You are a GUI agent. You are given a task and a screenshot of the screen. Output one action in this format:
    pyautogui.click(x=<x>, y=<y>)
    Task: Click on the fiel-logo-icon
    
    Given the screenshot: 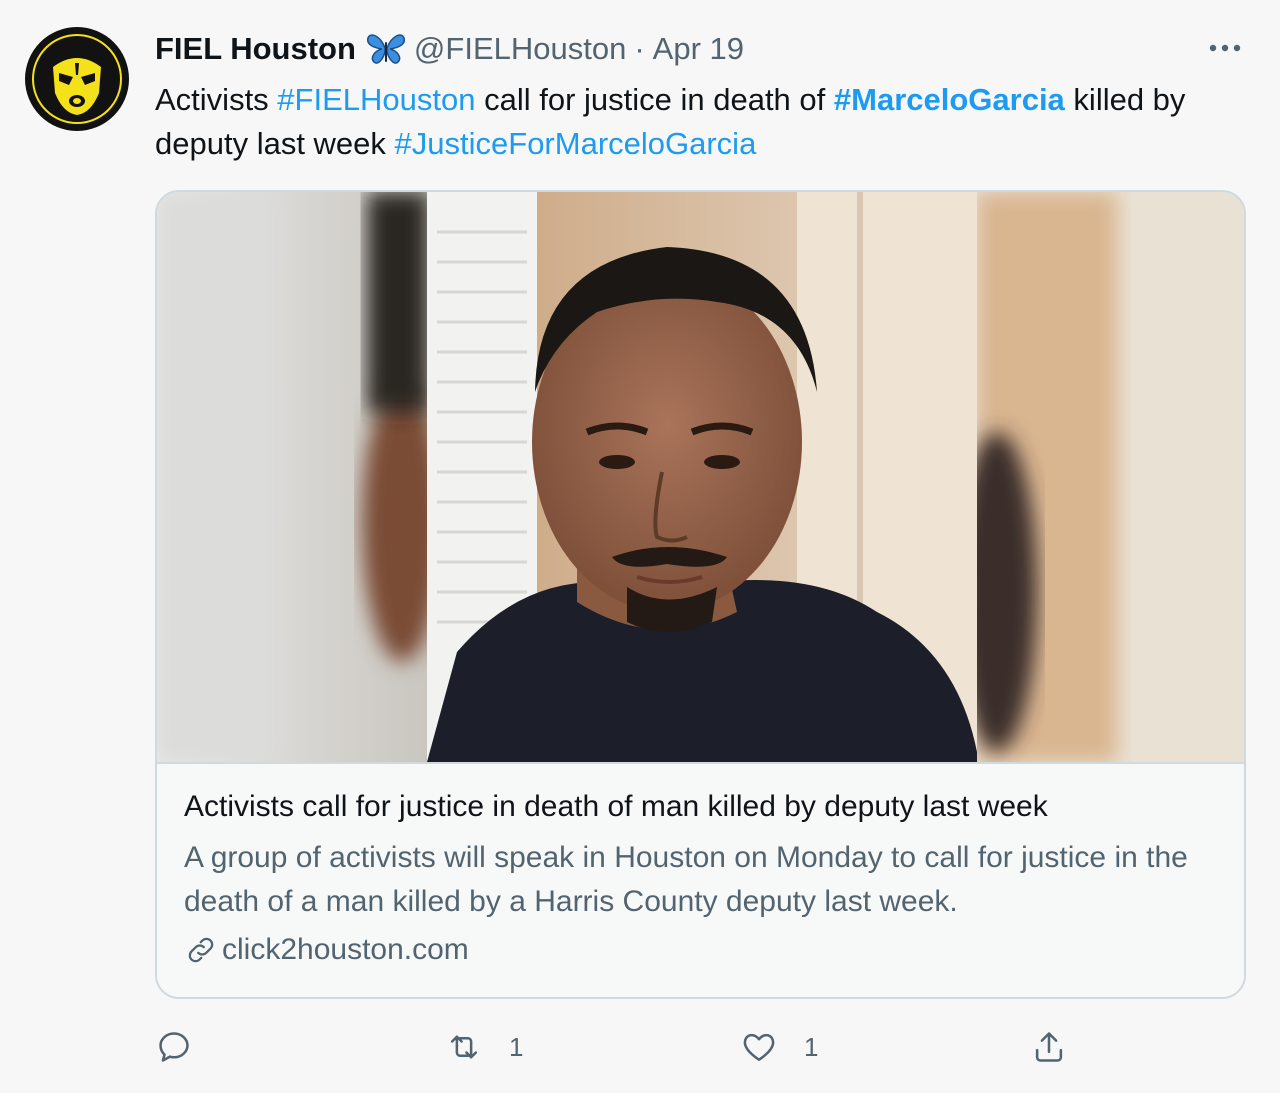 What is the action you would take?
    pyautogui.click(x=77, y=79)
    